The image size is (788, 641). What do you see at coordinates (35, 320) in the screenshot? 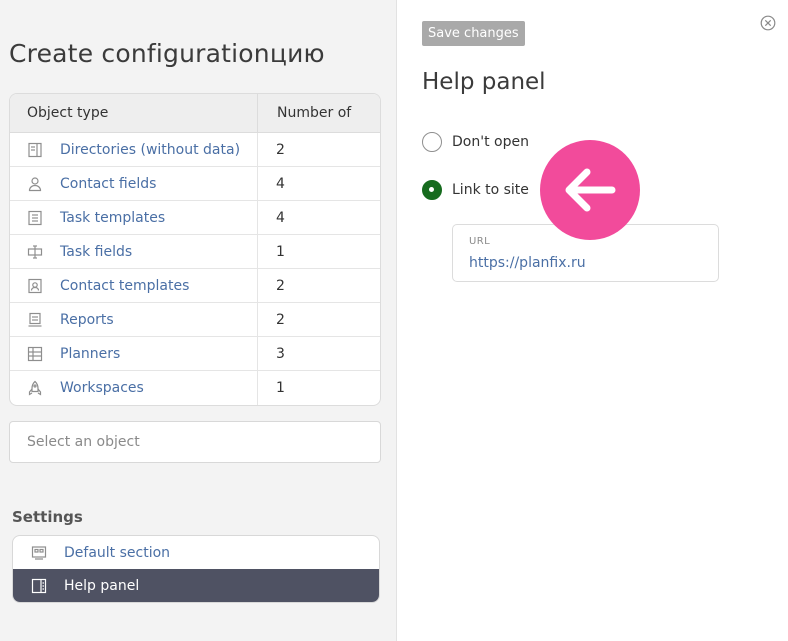
I see `report-icon` at bounding box center [35, 320].